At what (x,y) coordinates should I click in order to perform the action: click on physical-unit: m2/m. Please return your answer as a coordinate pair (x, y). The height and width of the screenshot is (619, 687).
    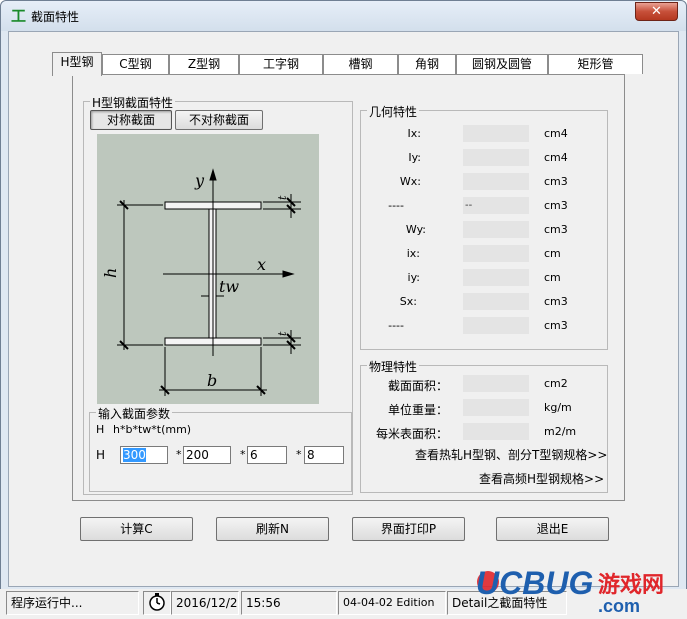
    Looking at the image, I should click on (560, 431).